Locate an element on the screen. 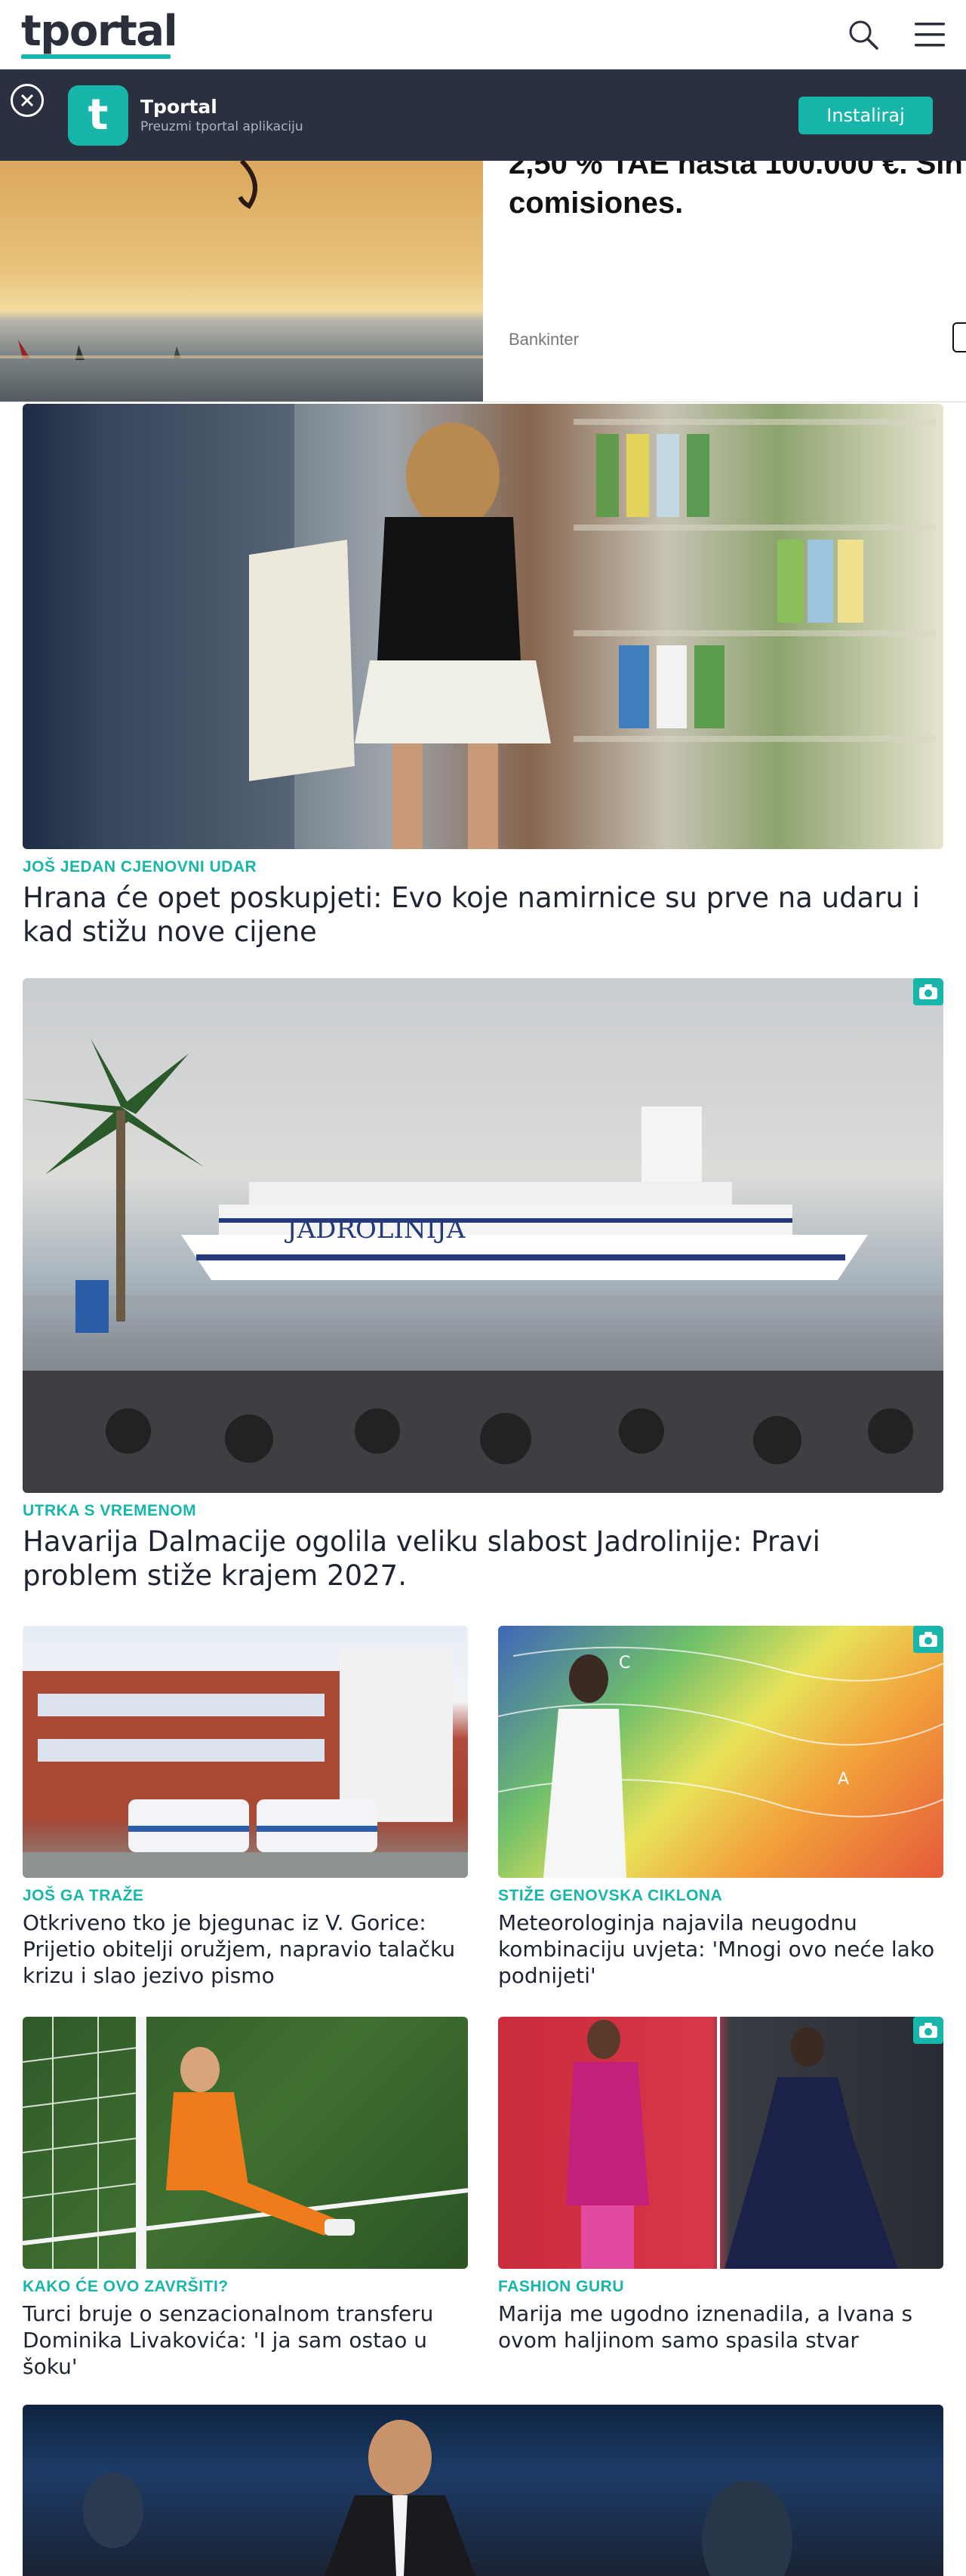  logo-underline is located at coordinates (96, 56).